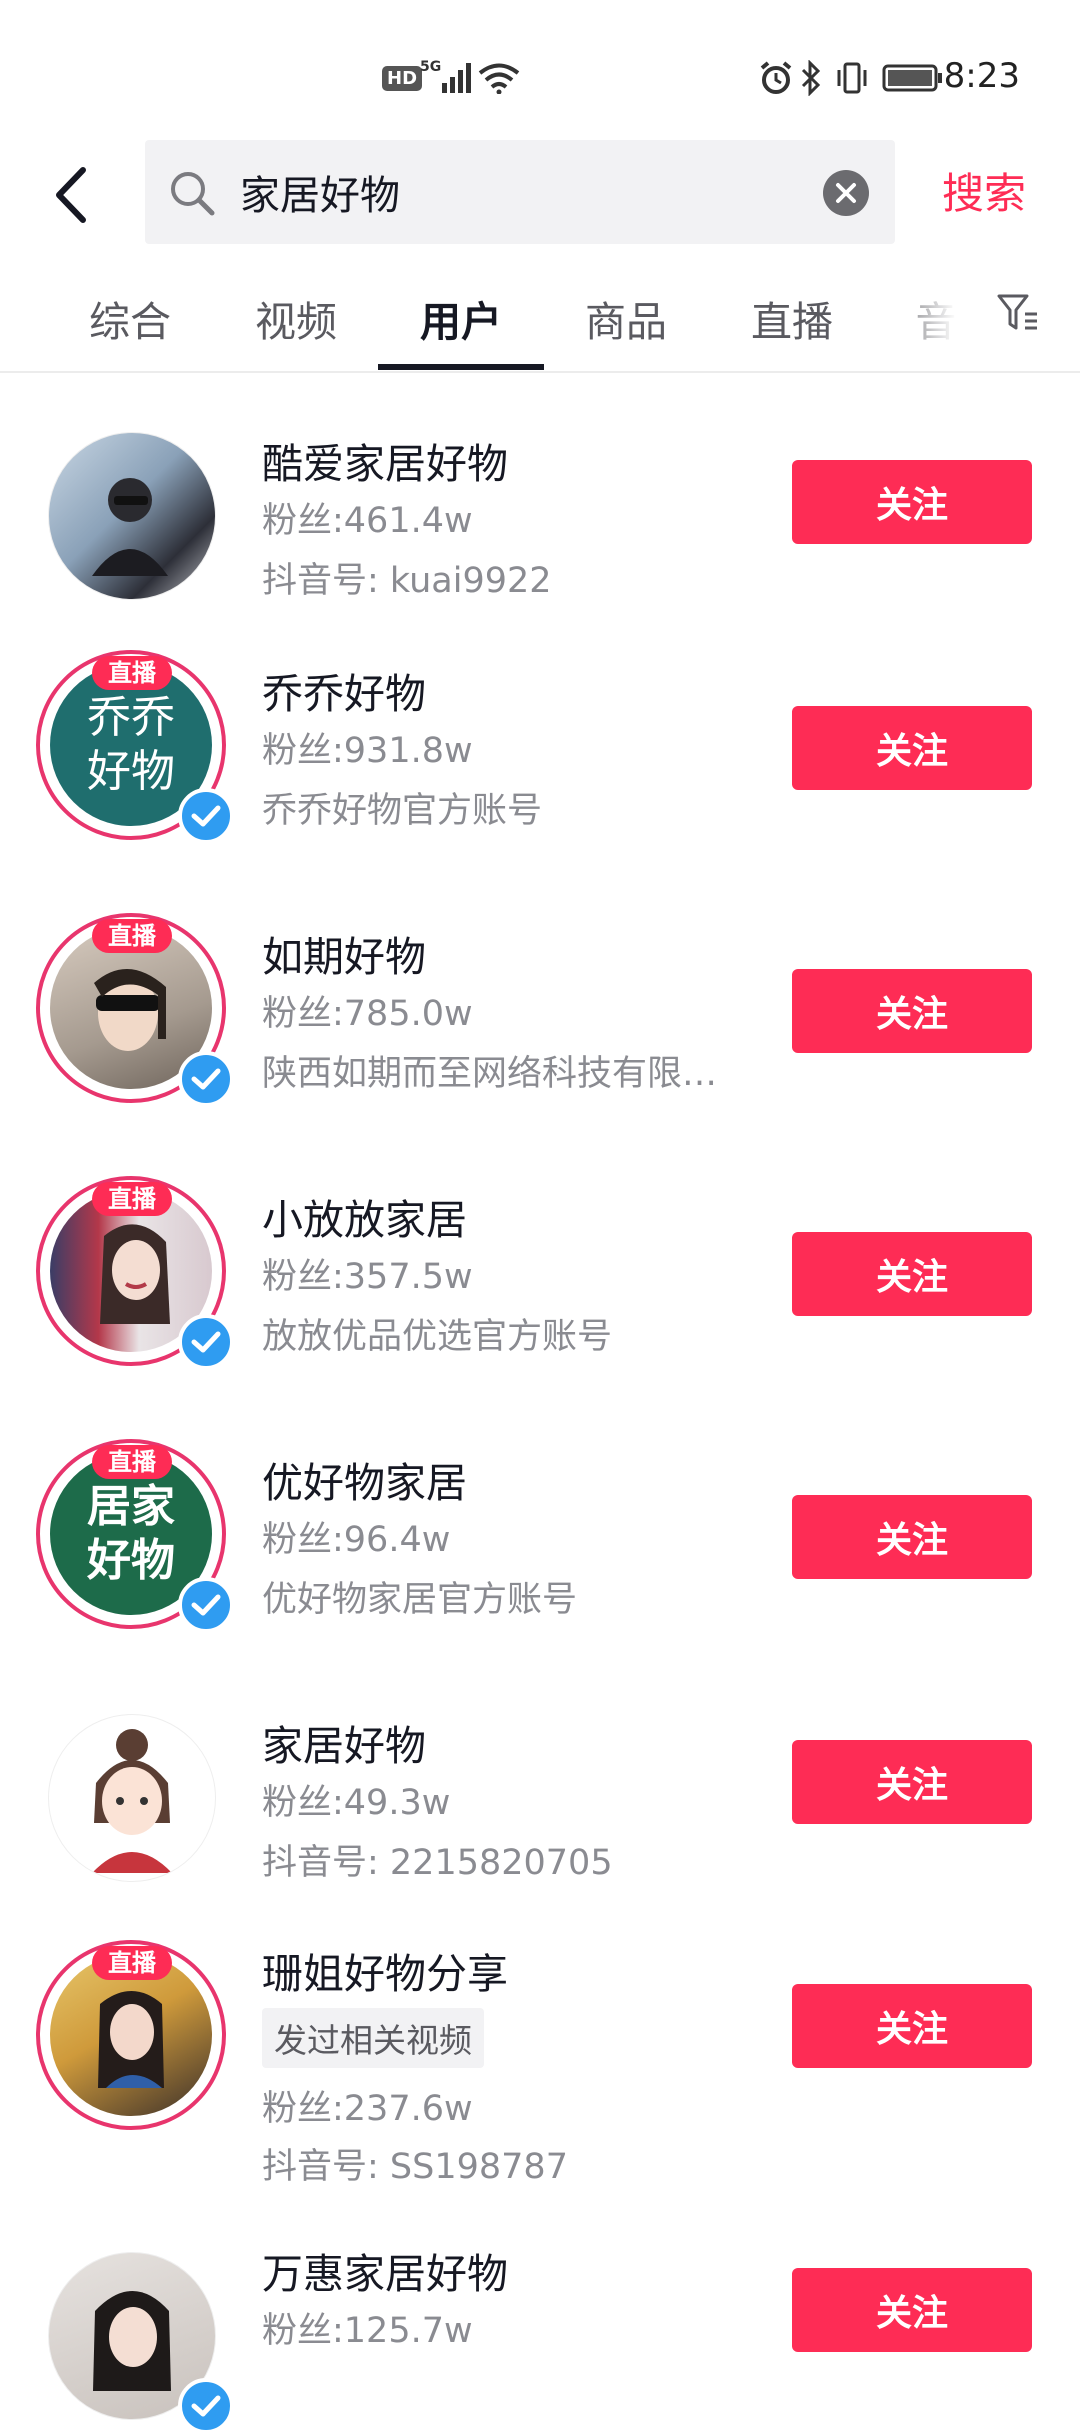  Describe the element at coordinates (499, 78) in the screenshot. I see `wifi-icon` at that location.